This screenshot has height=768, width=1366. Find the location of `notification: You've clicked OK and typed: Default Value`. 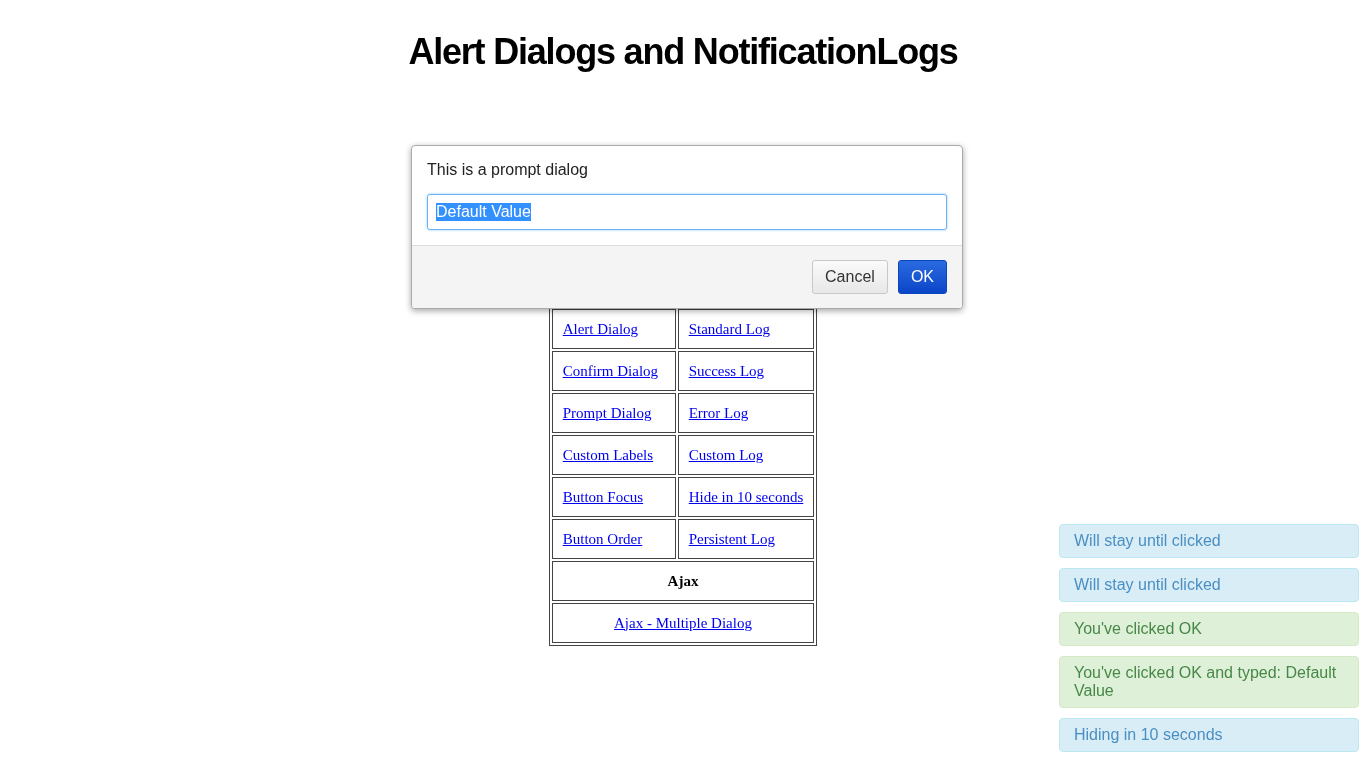

notification: You've clicked OK and typed: Default Value is located at coordinates (1209, 682).